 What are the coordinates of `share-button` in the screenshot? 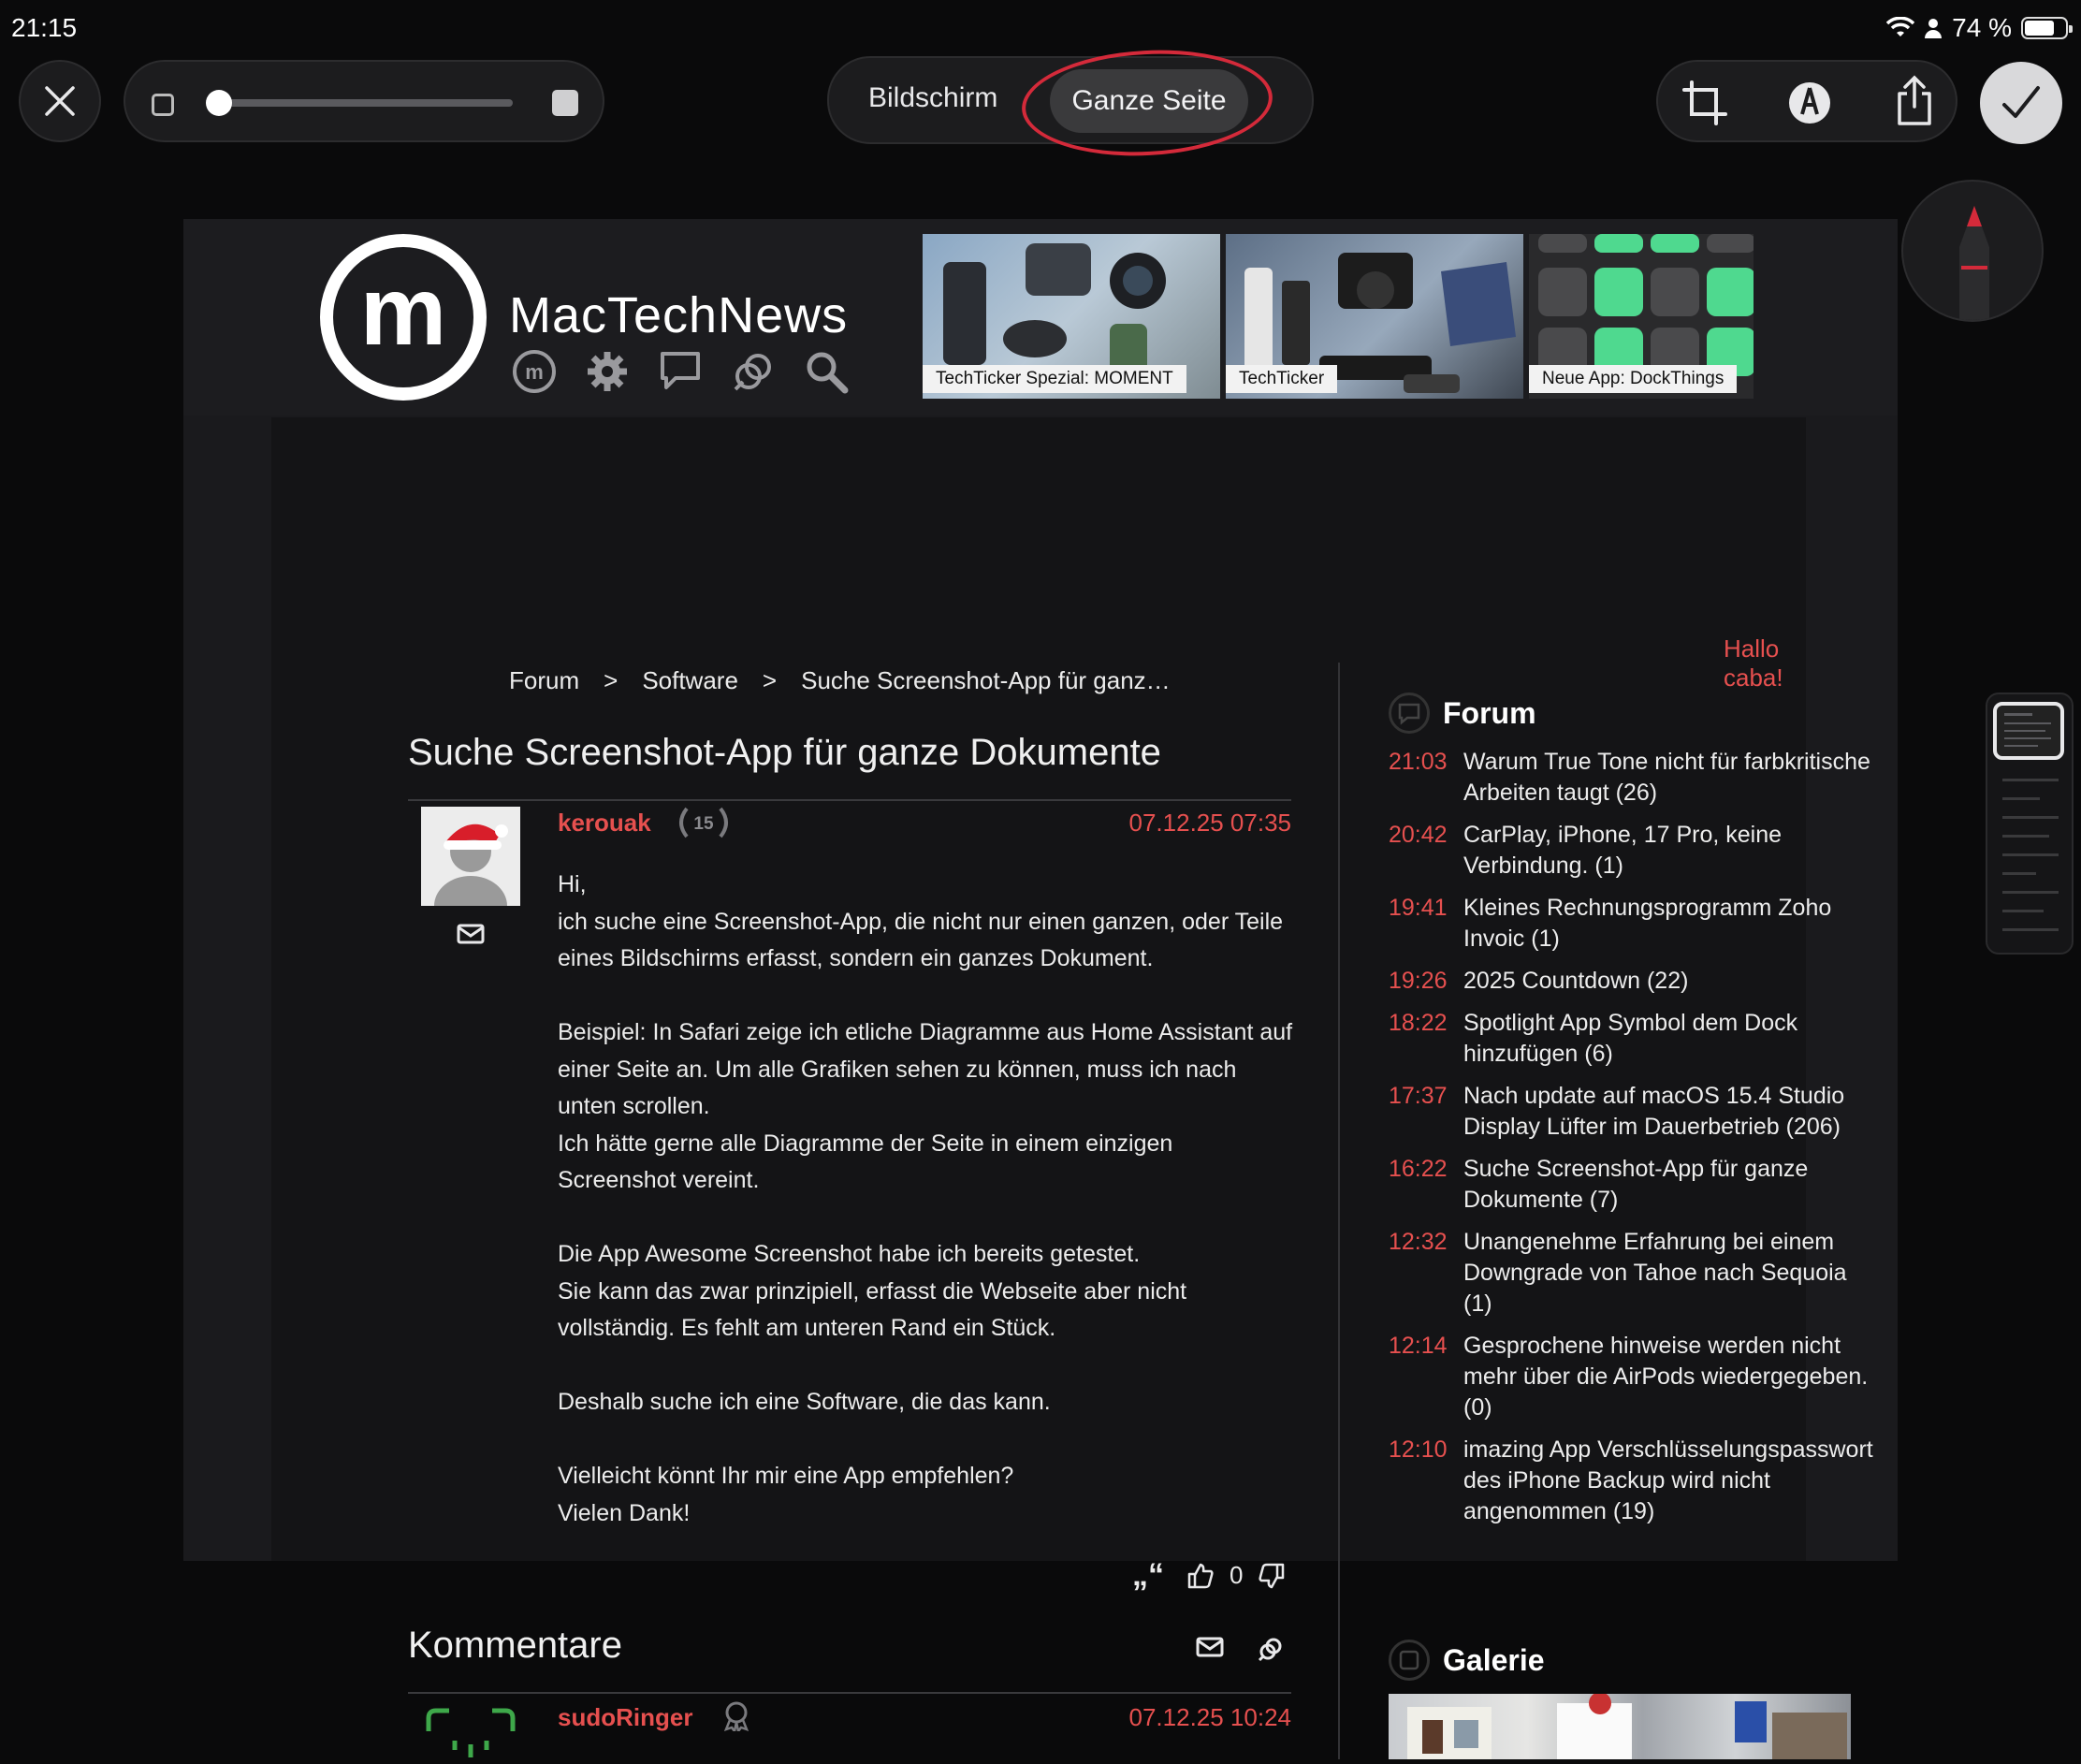 It's located at (1914, 101).